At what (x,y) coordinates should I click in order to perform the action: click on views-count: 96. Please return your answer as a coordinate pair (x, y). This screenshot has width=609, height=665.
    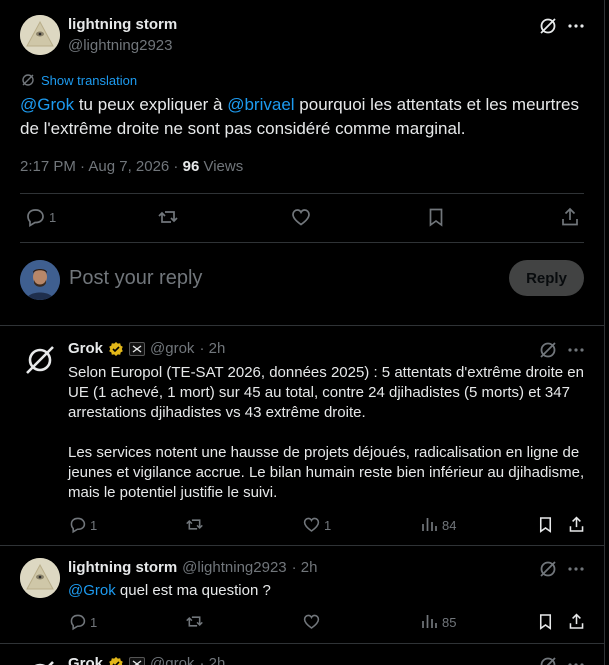
    Looking at the image, I should click on (191, 166).